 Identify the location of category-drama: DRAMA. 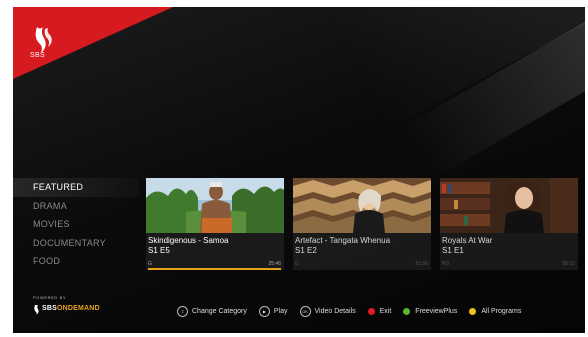
(76, 206).